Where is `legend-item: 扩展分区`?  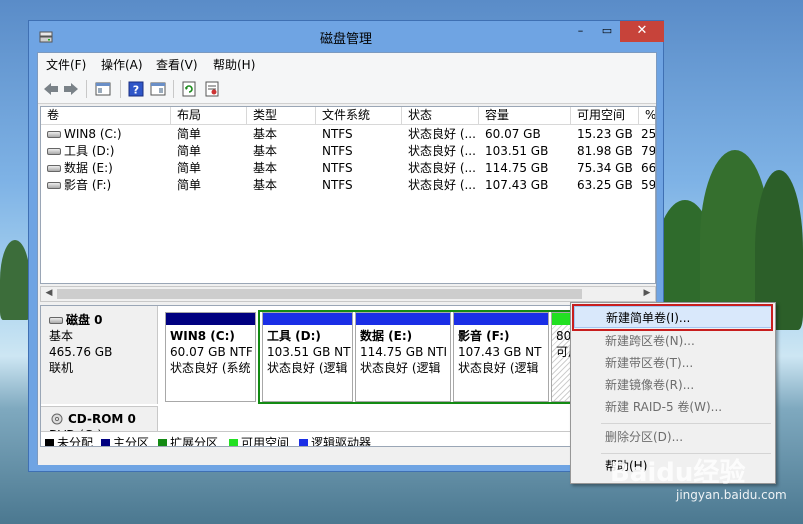 legend-item: 扩展分区 is located at coordinates (188, 440).